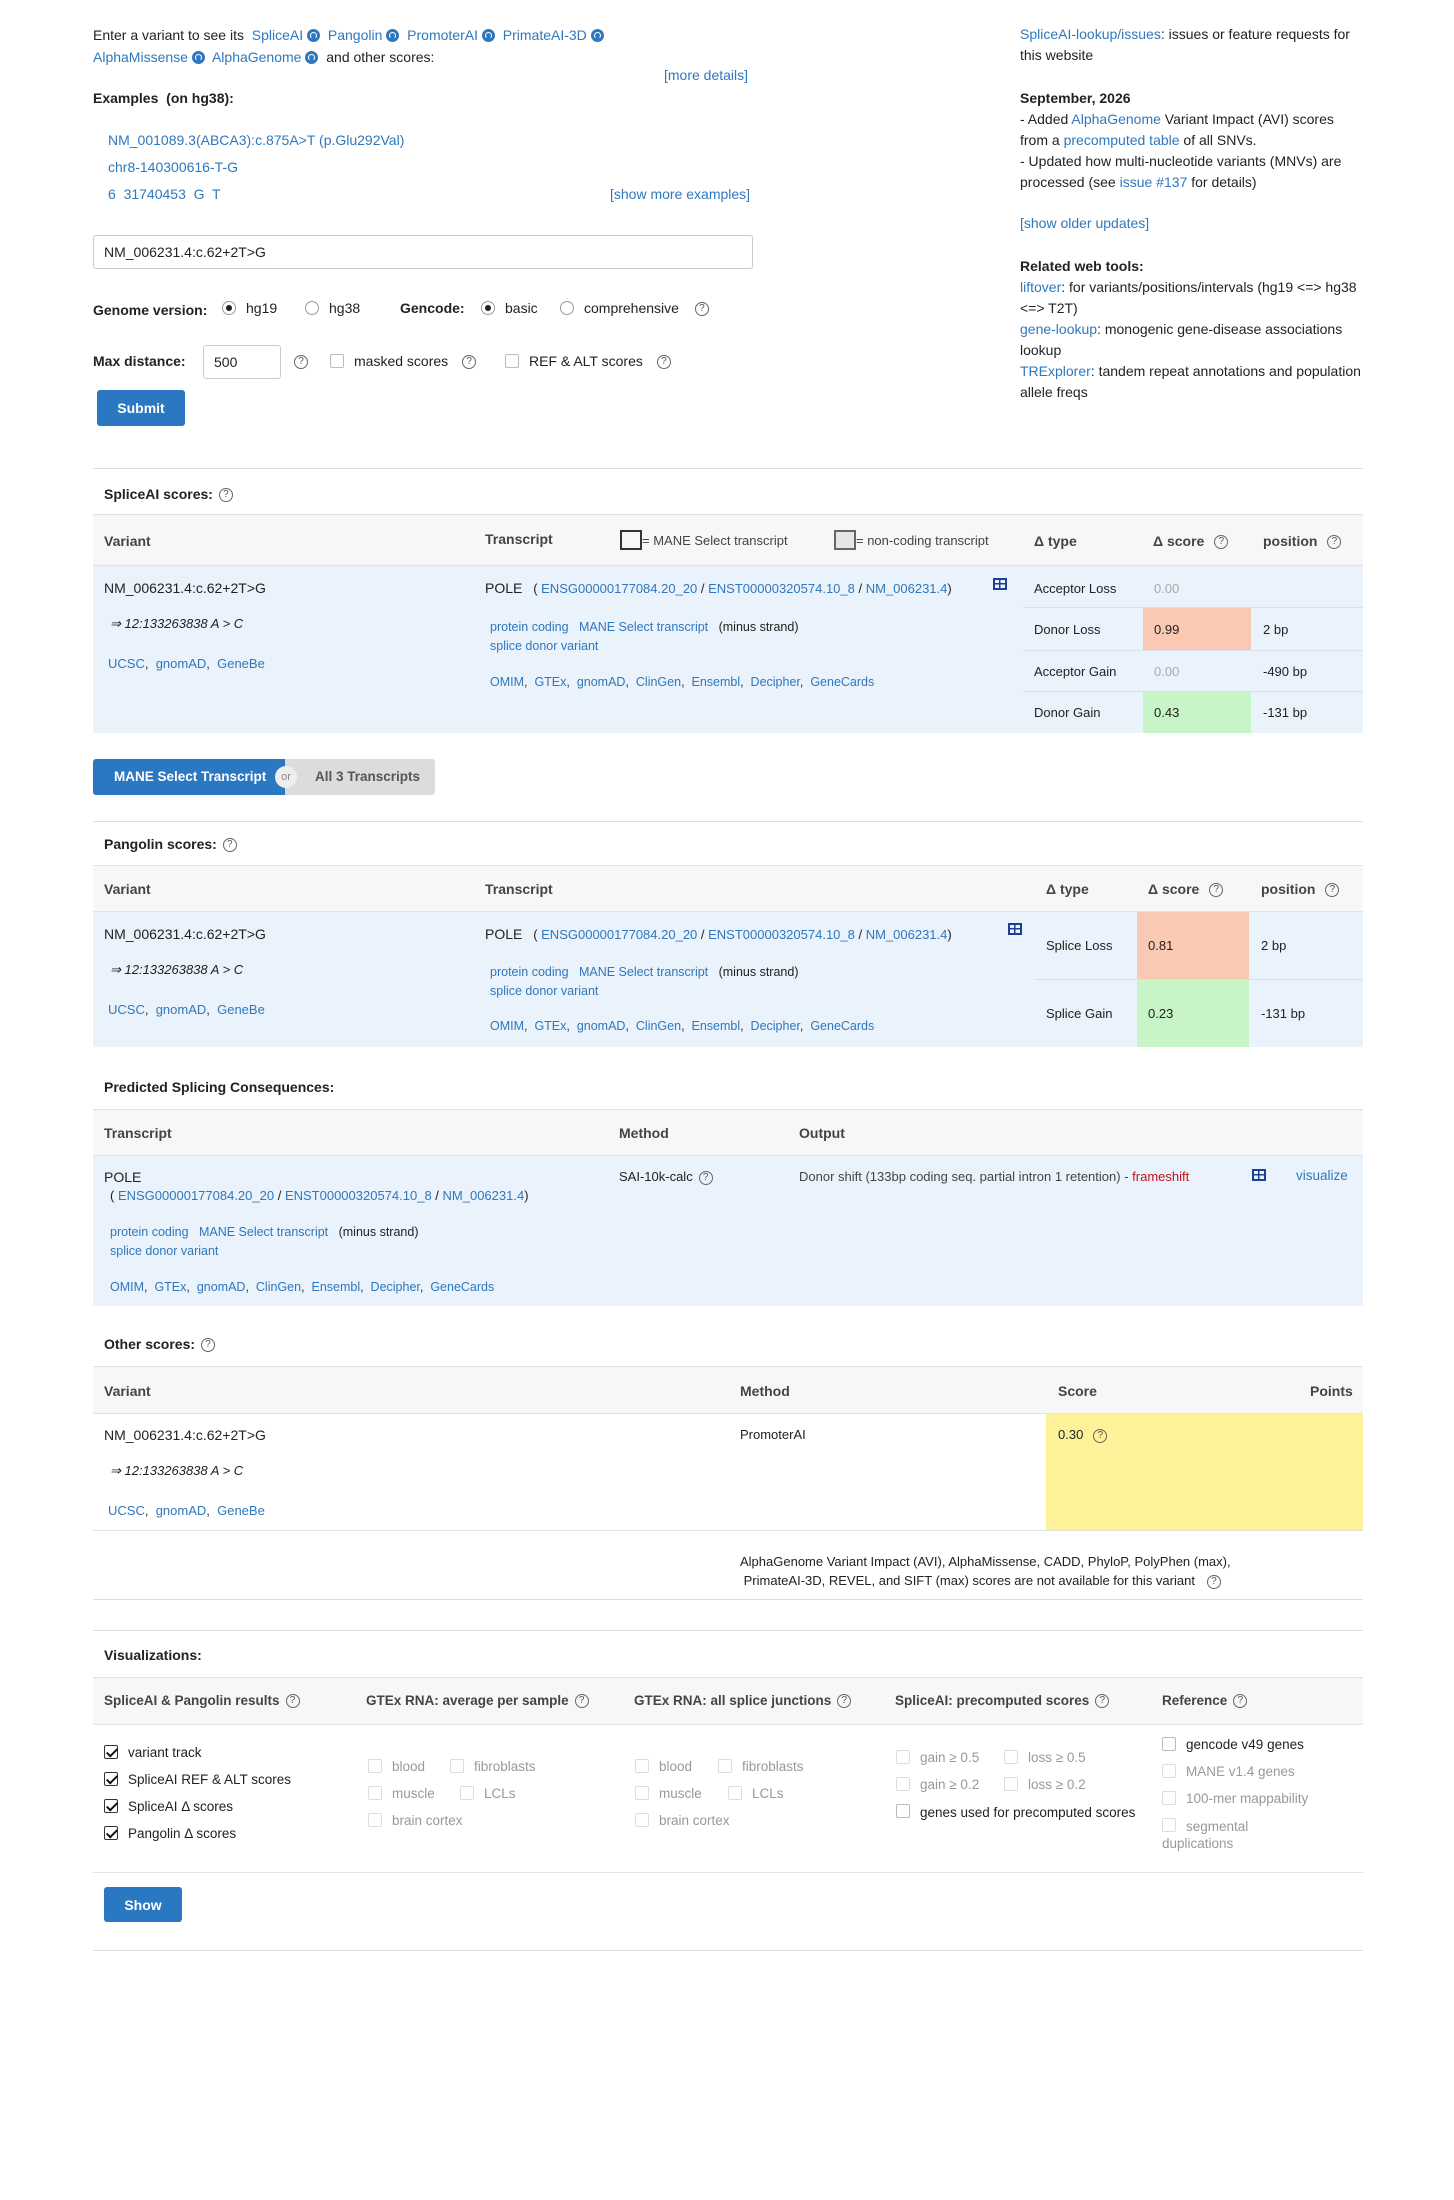 This screenshot has width=1454, height=2200. Describe the element at coordinates (1154, 182) in the screenshot. I see `issue-137-link: issue #137` at that location.